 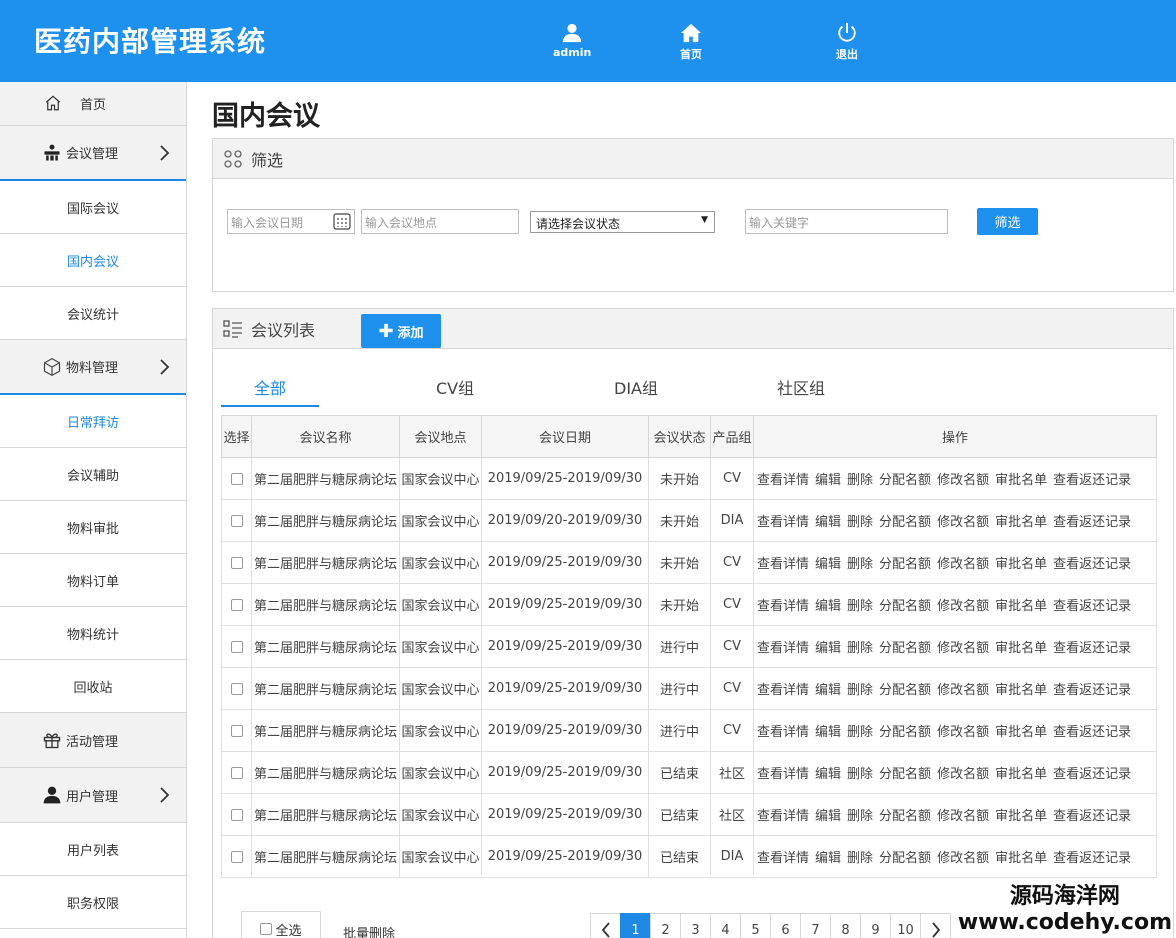 I want to click on sidebar-item-role-permission: 职务权限, so click(x=93, y=902).